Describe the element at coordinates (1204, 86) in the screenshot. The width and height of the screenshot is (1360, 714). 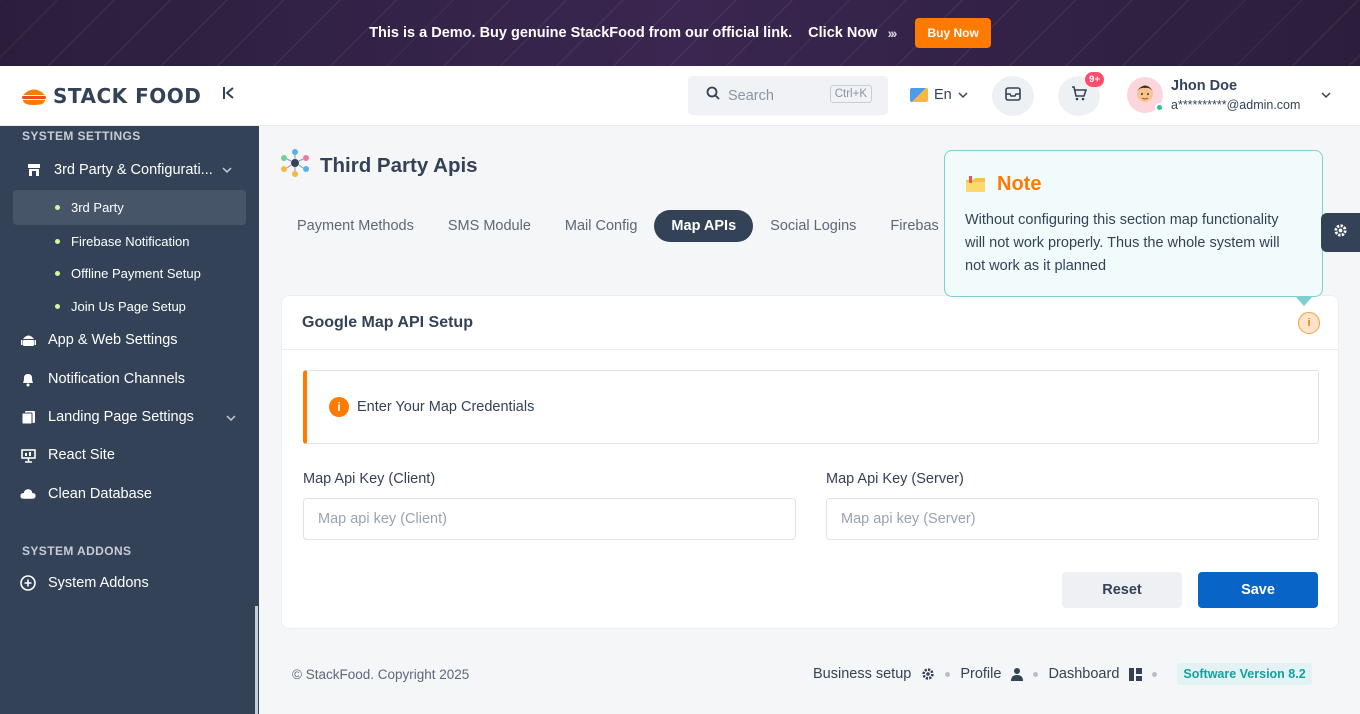
I see `user-name: Jhon Doe` at that location.